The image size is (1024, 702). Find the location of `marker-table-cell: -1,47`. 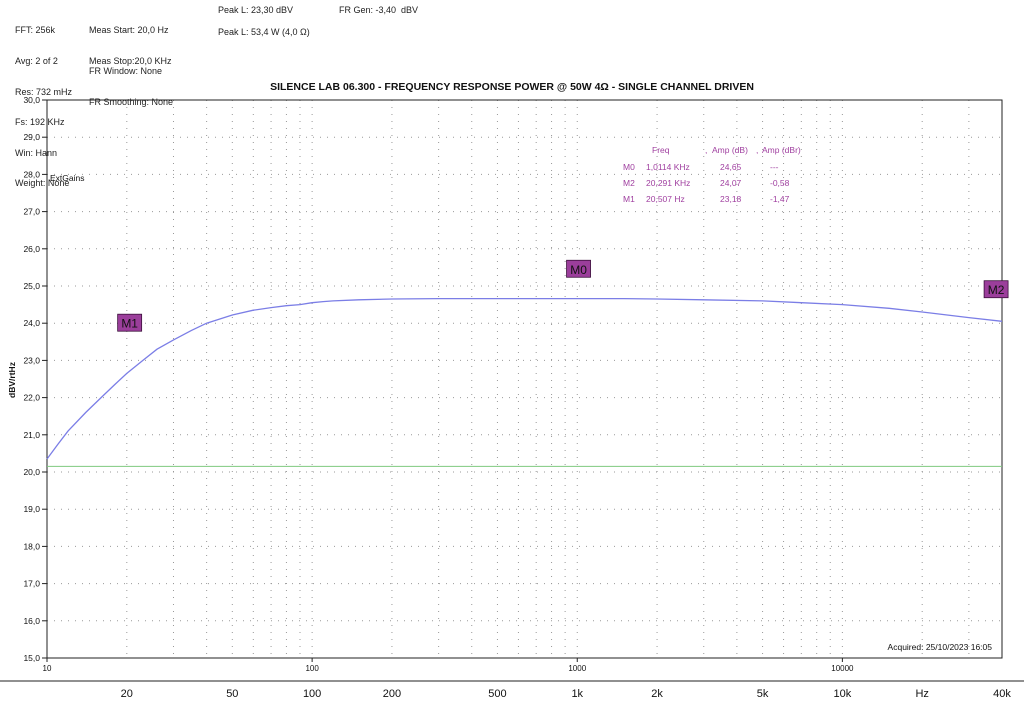

marker-table-cell: -1,47 is located at coordinates (780, 199).